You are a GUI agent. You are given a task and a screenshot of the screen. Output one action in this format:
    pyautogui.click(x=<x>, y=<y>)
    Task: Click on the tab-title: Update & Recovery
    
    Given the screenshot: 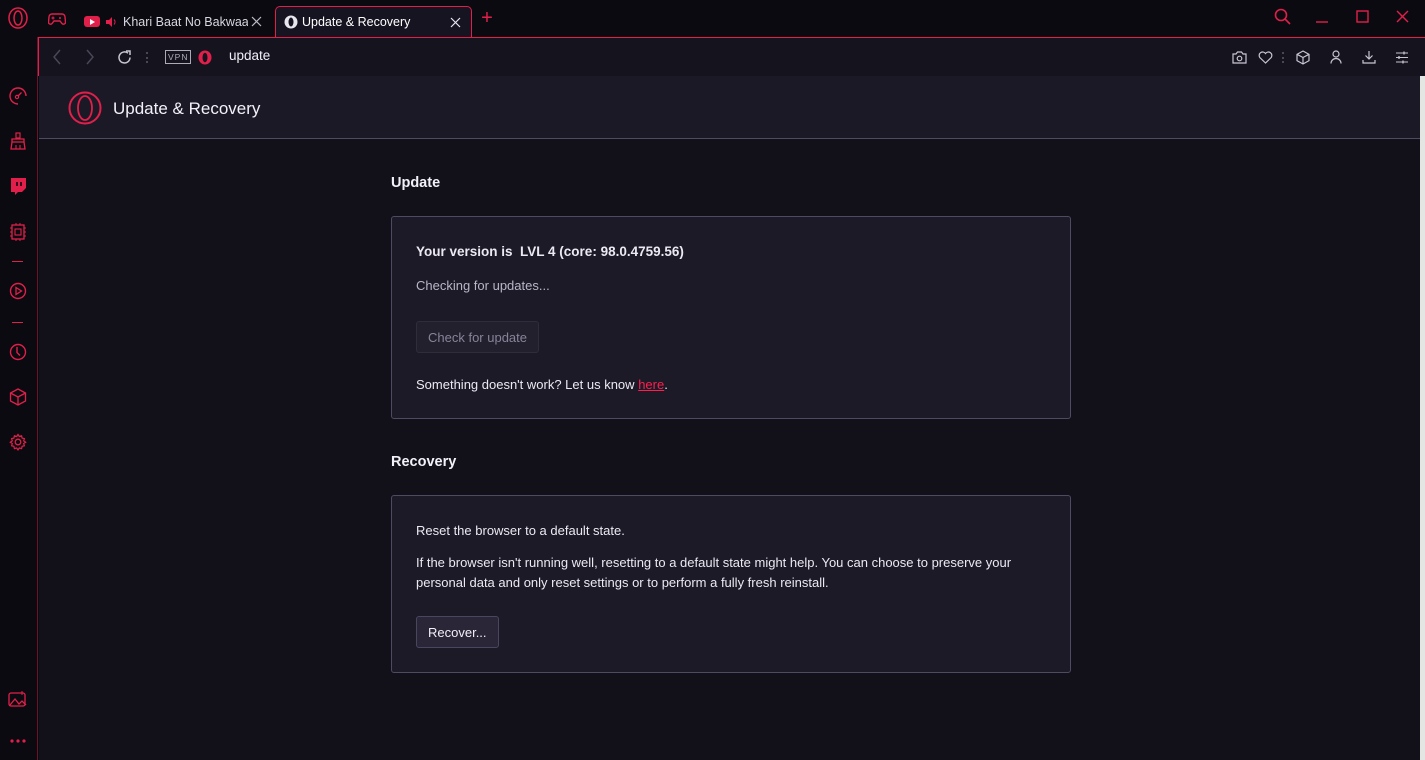 What is the action you would take?
    pyautogui.click(x=356, y=22)
    